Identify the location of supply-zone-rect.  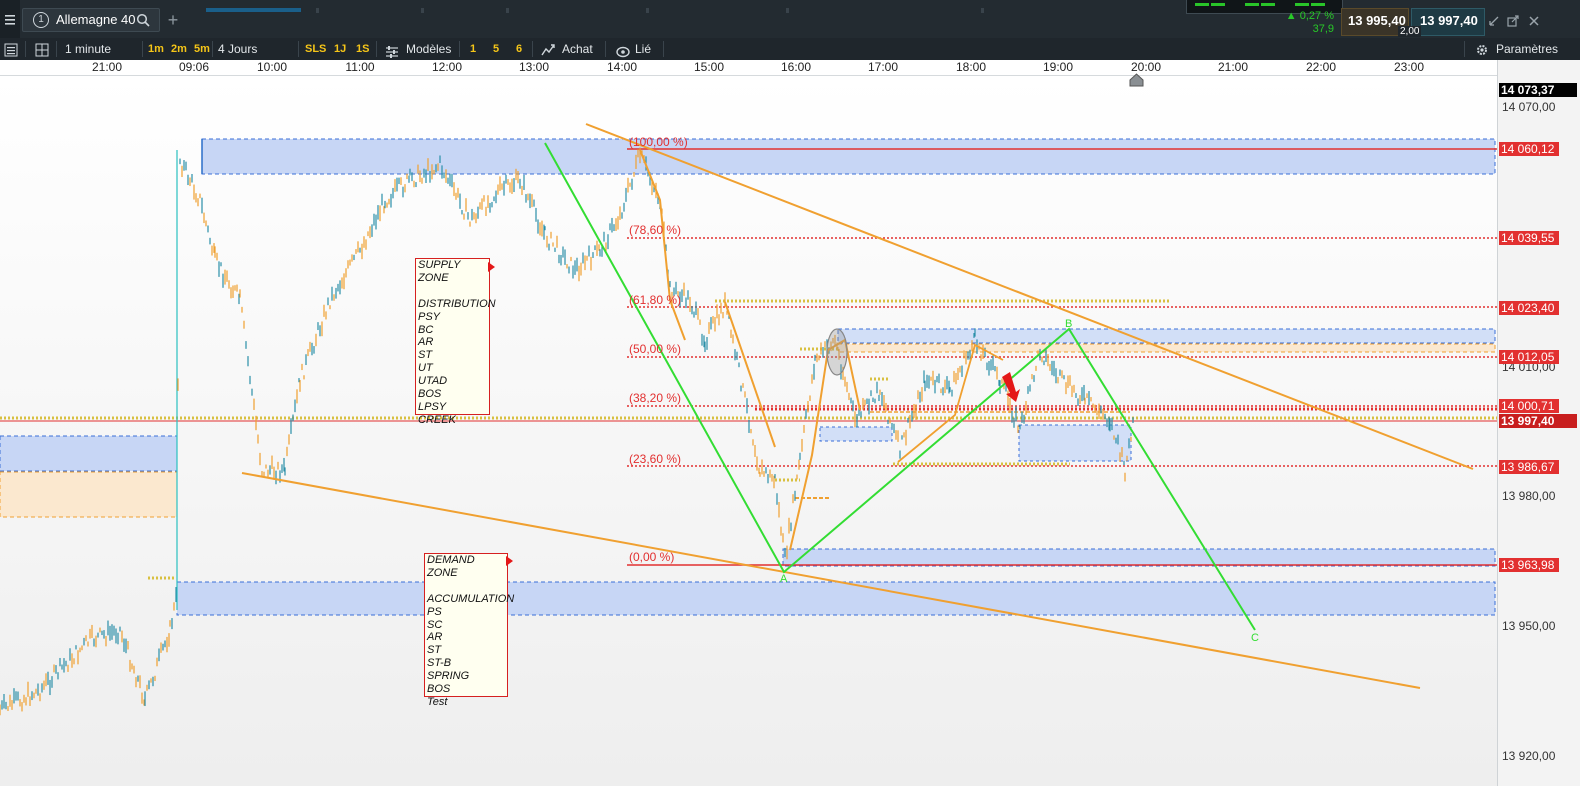
(848, 156).